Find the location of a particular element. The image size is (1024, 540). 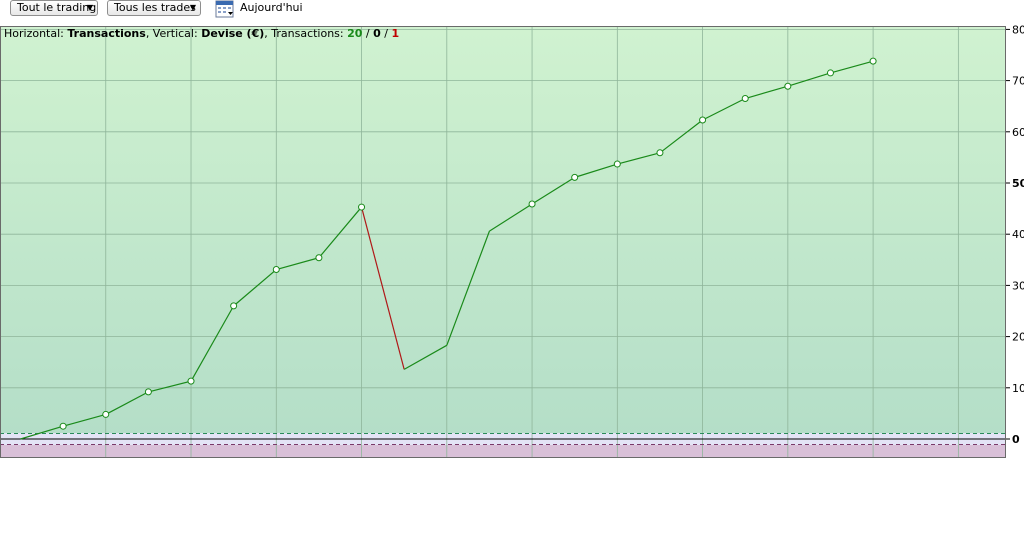

trades-filter-label: Tous les trades is located at coordinates (155, 7).